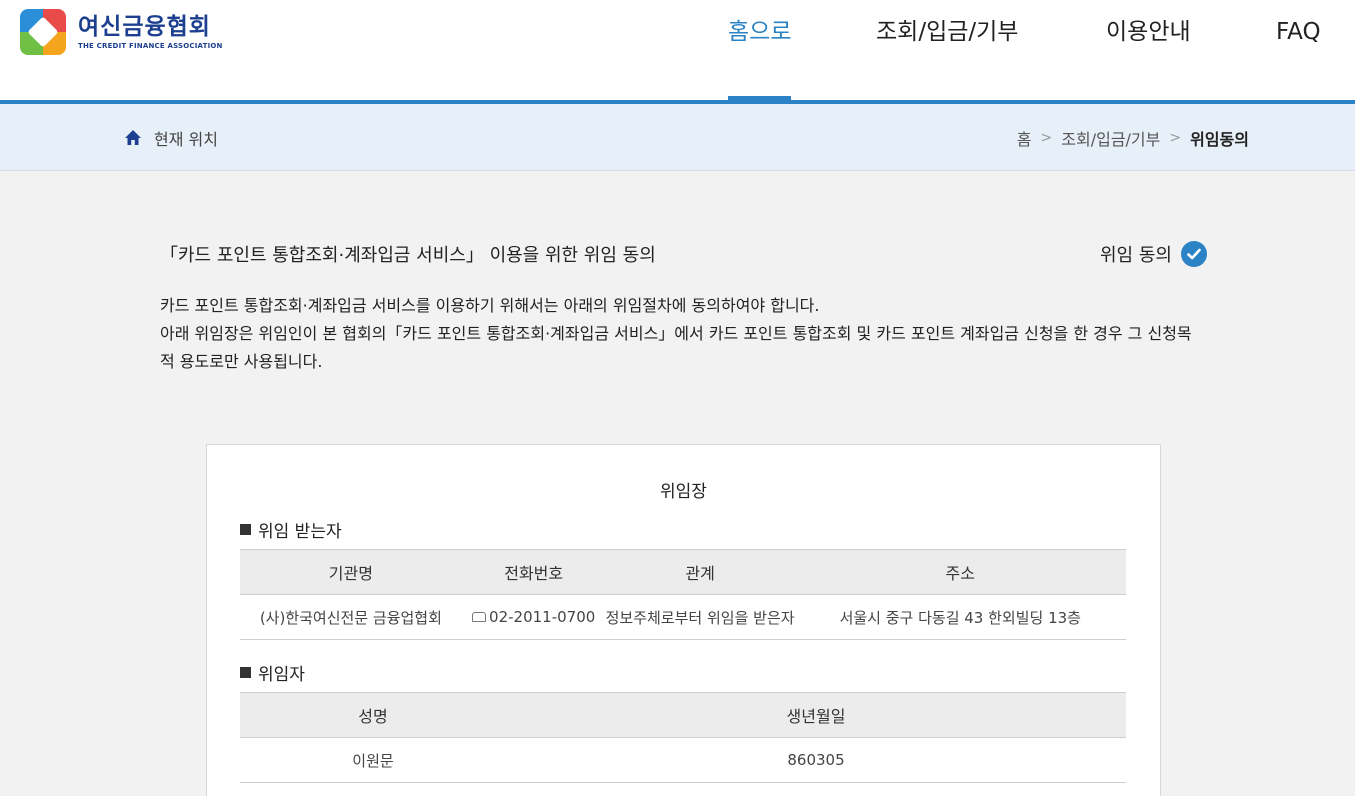 The height and width of the screenshot is (796, 1355). I want to click on check-circle-icon, so click(1193, 254).